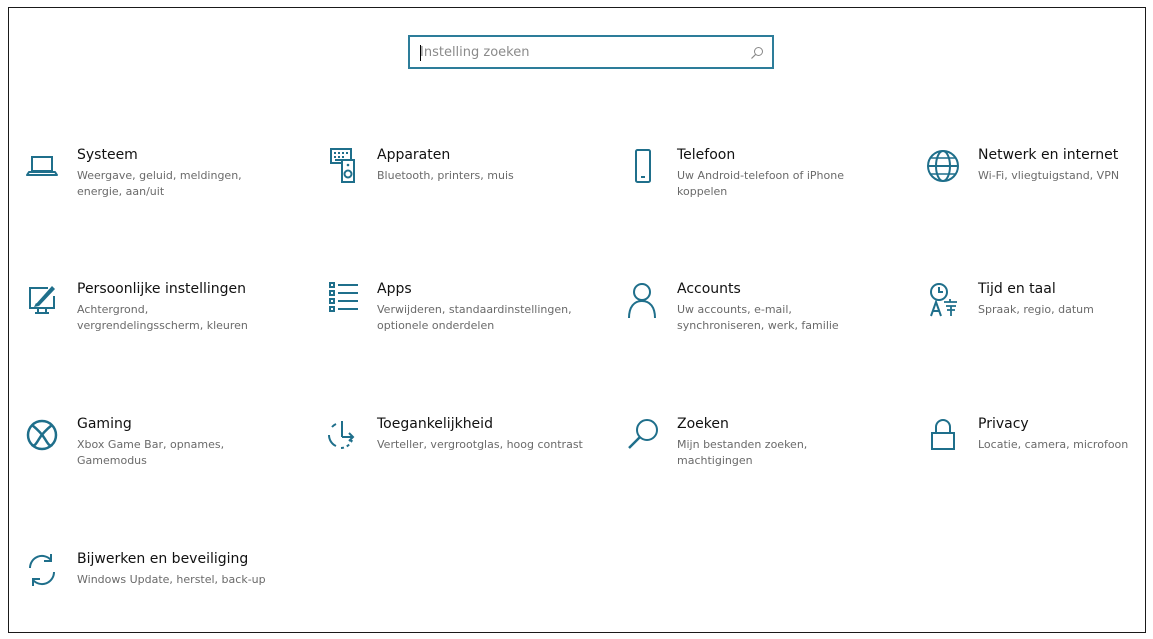  Describe the element at coordinates (760, 183) in the screenshot. I see `tile-description: Uw Android-telefoon of iPhone koppelen` at that location.